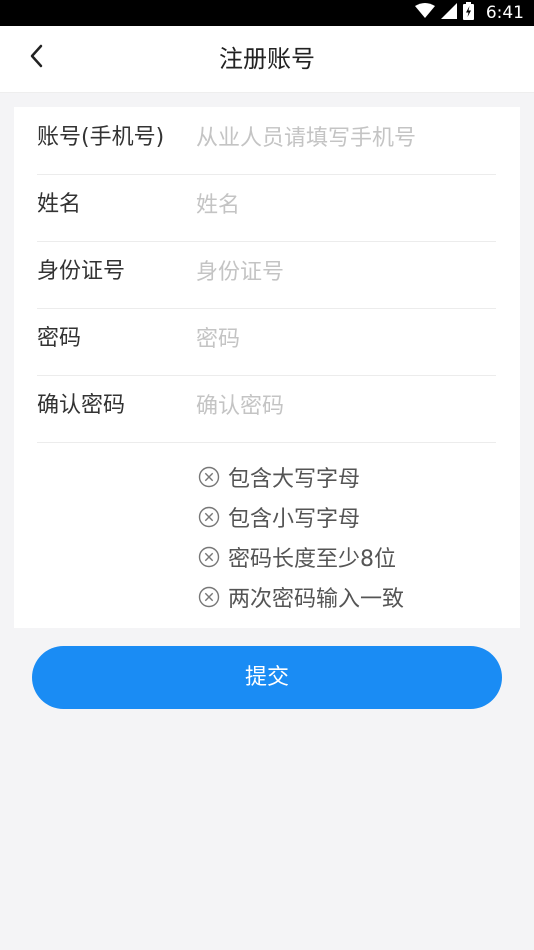 The width and height of the screenshot is (534, 950). I want to click on rule-min-length: 密码长度至少8位, so click(301, 557).